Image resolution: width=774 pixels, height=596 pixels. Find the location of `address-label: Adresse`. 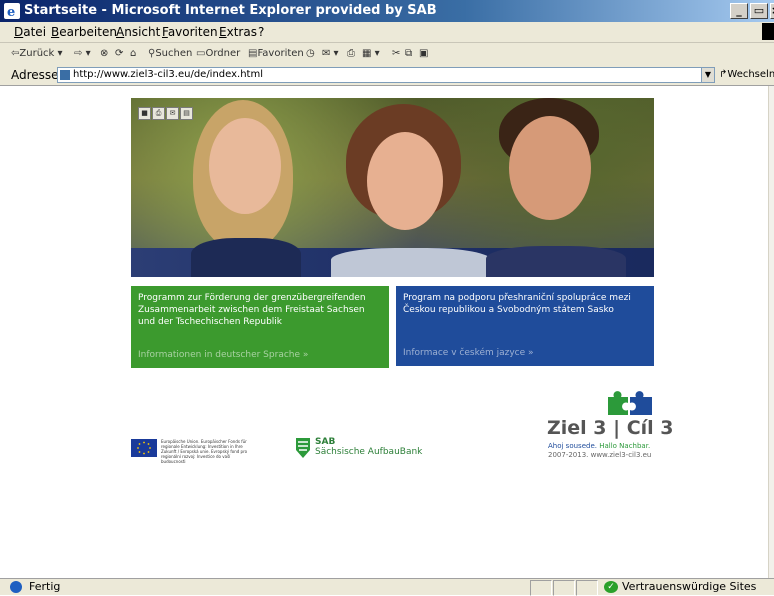

address-label: Adresse is located at coordinates (35, 75).